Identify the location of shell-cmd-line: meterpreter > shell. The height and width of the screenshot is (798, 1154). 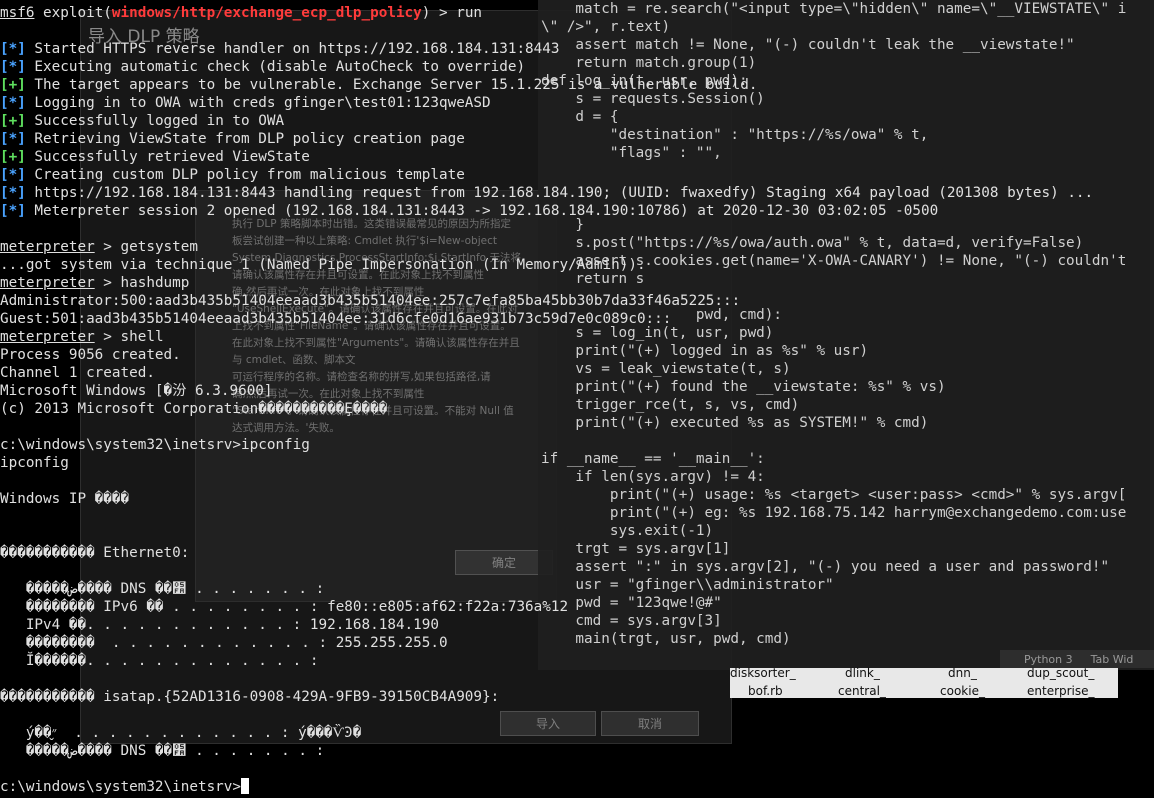
(82, 337).